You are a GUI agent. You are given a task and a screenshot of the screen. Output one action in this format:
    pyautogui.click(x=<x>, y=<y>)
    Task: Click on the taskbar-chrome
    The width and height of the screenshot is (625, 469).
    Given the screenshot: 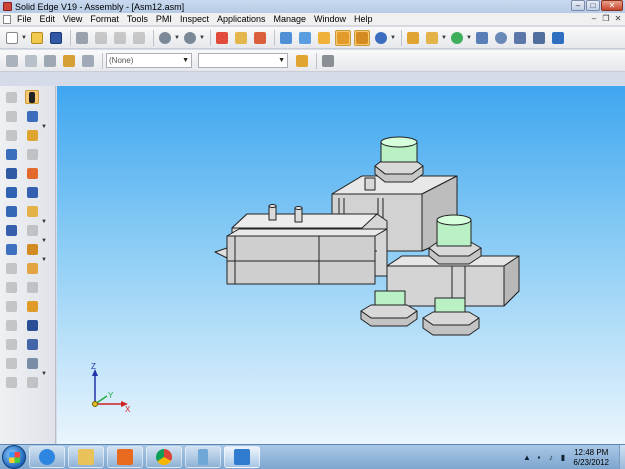 What is the action you would take?
    pyautogui.click(x=164, y=457)
    